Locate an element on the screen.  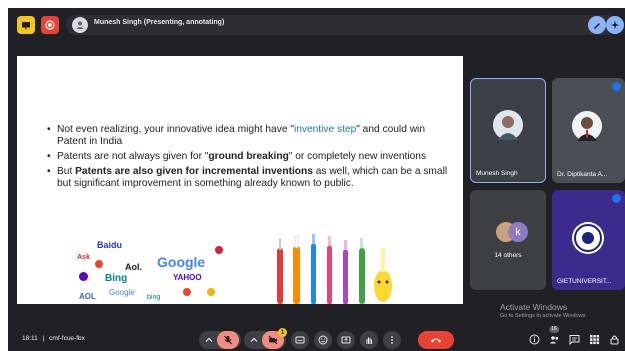
present-button is located at coordinates (346, 340).